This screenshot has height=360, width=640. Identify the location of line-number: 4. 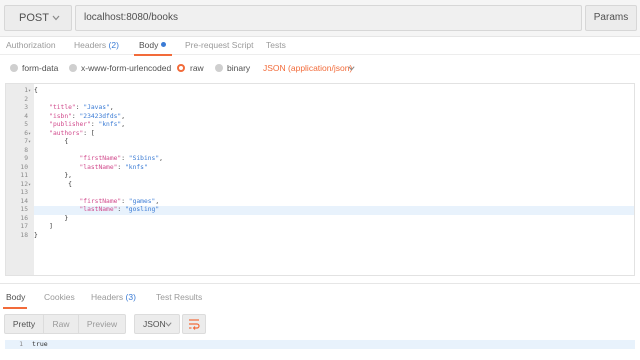
(26, 116).